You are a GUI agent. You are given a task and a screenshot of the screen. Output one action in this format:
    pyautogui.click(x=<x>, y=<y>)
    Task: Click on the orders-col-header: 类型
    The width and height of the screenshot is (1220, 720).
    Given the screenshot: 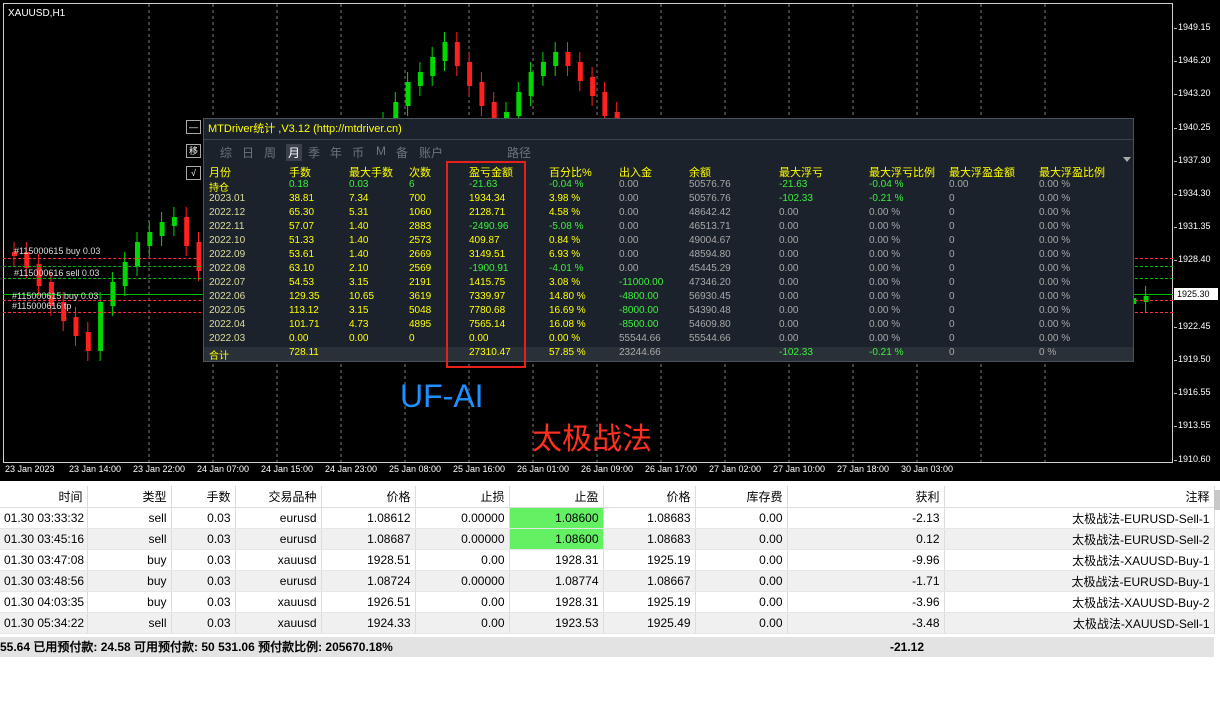 What is the action you would take?
    pyautogui.click(x=129, y=497)
    